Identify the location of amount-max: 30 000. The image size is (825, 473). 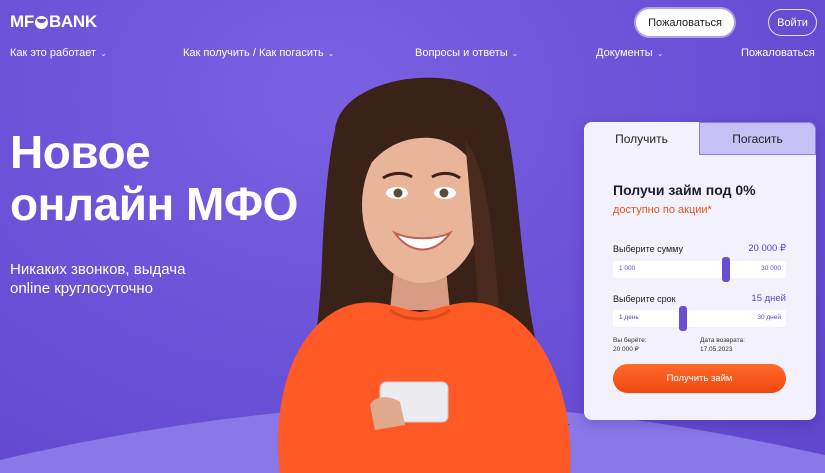
(771, 268).